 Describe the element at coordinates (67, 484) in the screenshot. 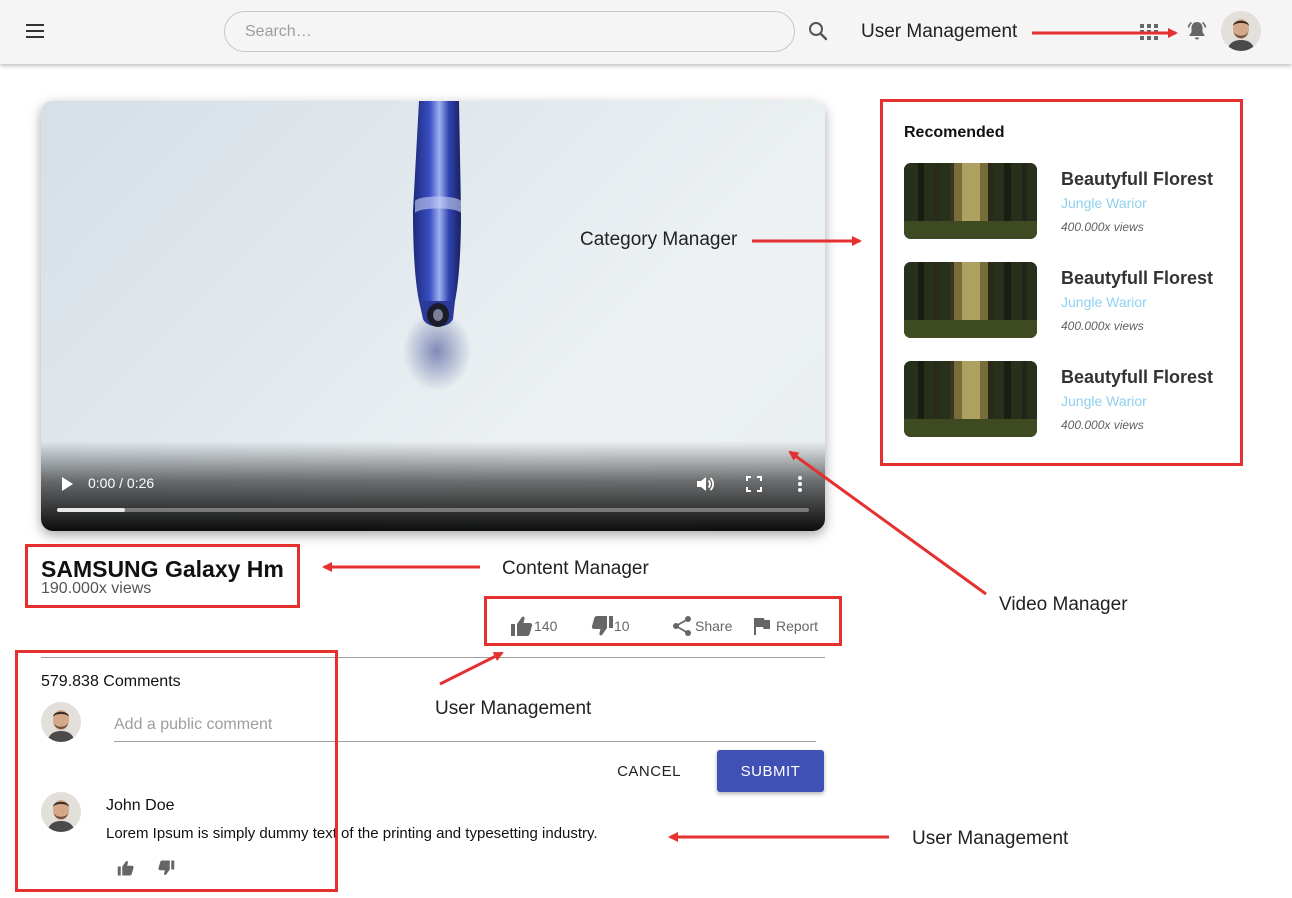

I see `play-icon` at that location.